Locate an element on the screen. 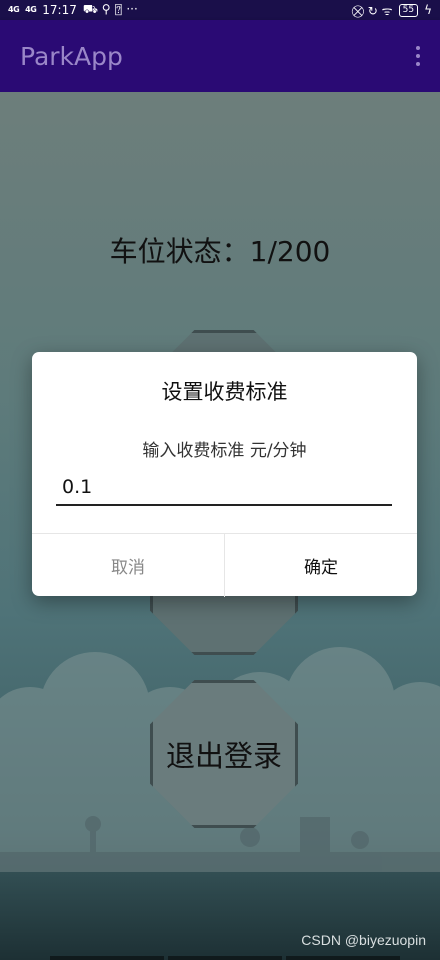 Image resolution: width=440 pixels, height=960 pixels. app-title: ParkApp is located at coordinates (71, 56).